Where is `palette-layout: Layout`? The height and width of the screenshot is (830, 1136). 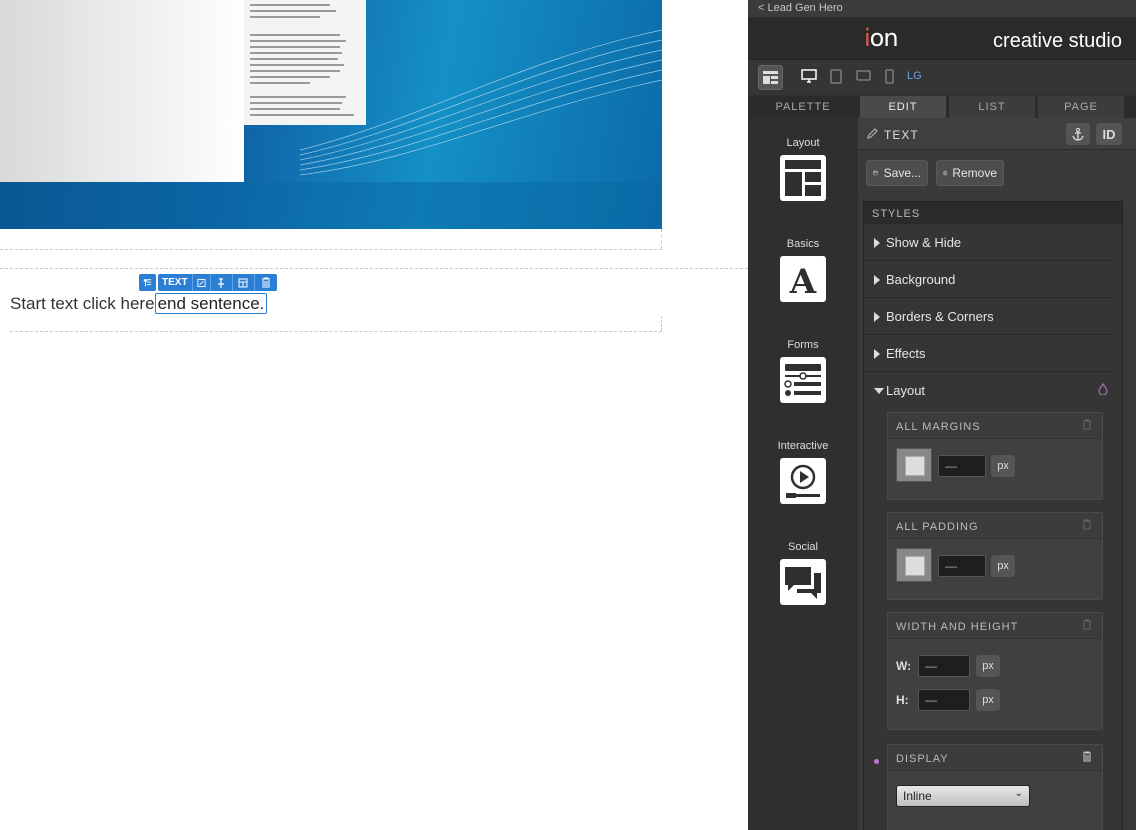
palette-layout: Layout is located at coordinates (803, 169).